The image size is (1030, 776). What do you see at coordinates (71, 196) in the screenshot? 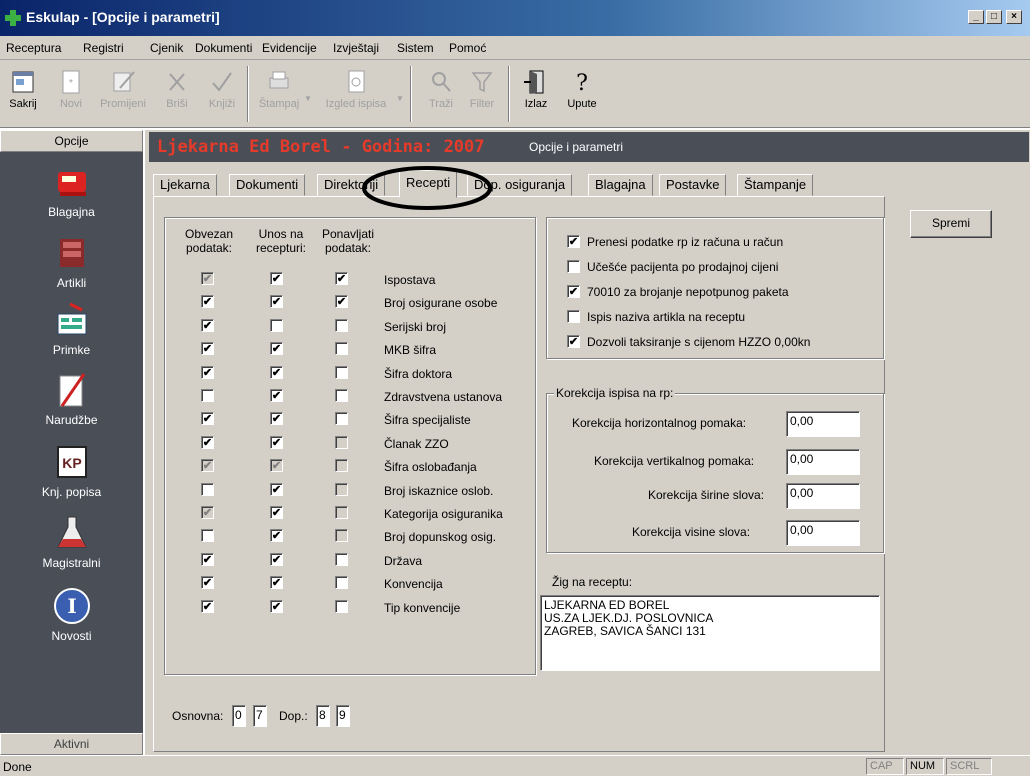
I see `sidebar-item-blagajna: Blagajna` at bounding box center [71, 196].